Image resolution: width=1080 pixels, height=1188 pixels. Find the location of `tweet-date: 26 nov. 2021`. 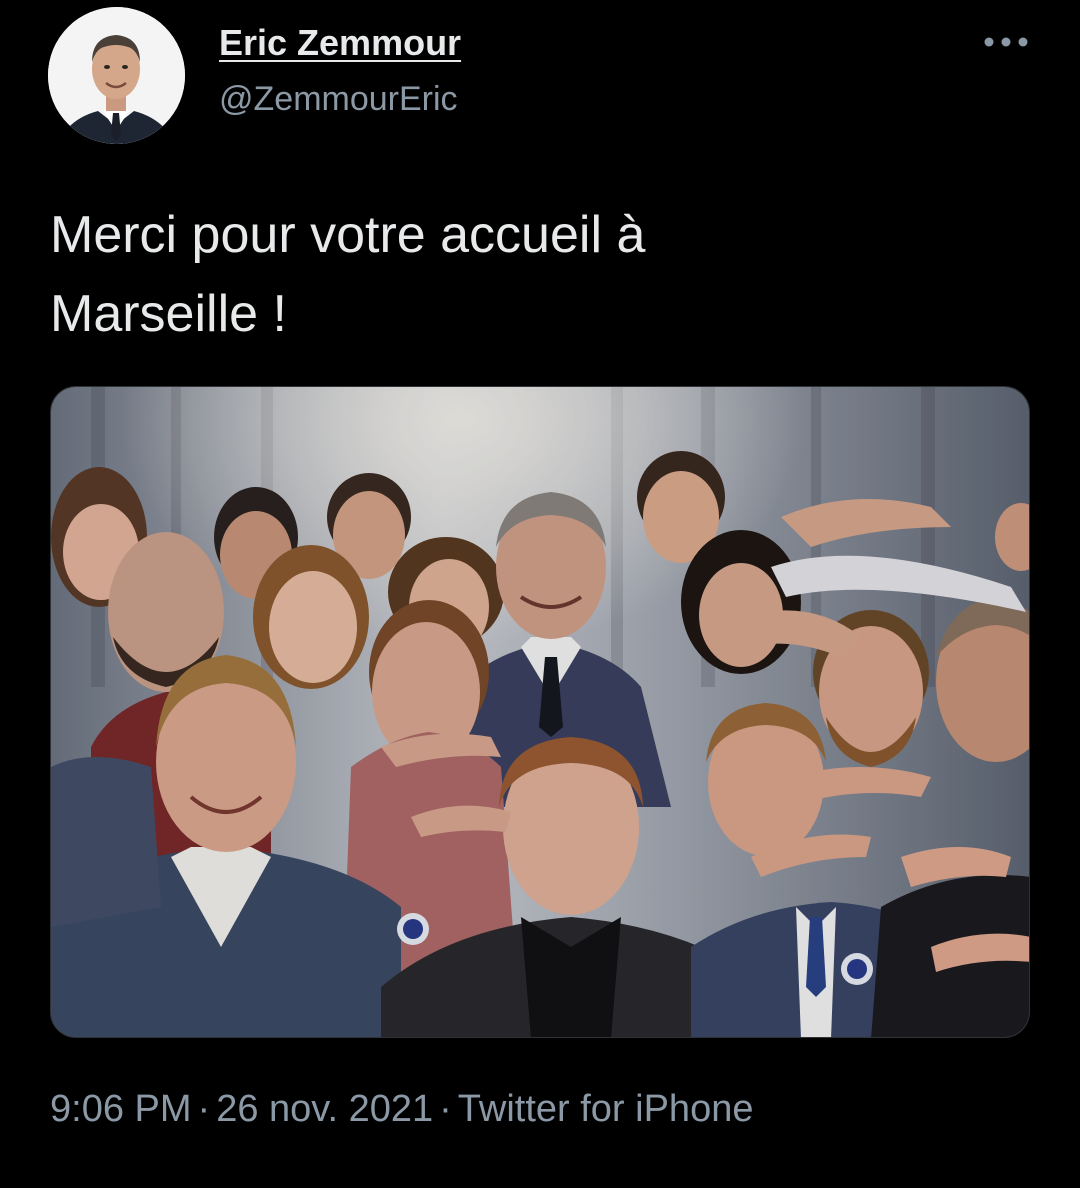

tweet-date: 26 nov. 2021 is located at coordinates (324, 1109).